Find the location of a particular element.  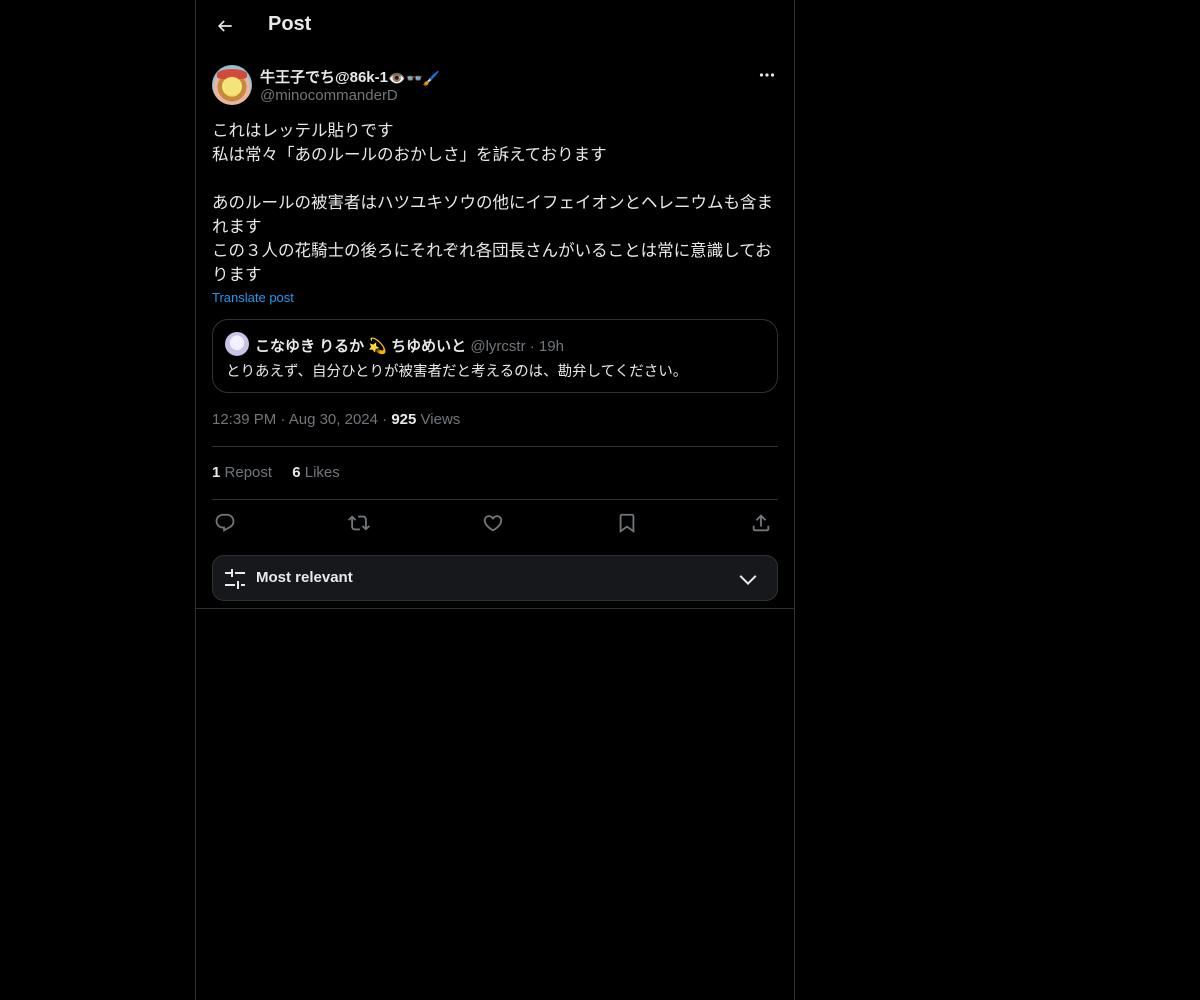

post-date: Aug 30, 2024 is located at coordinates (333, 419).